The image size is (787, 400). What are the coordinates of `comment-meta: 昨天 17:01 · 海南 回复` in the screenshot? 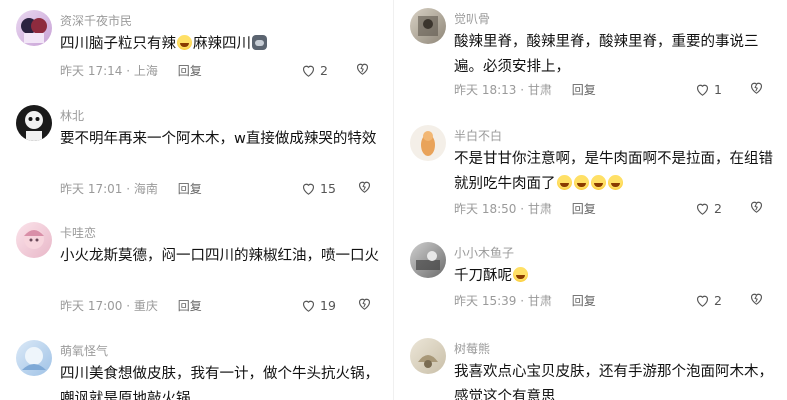 It's located at (131, 189).